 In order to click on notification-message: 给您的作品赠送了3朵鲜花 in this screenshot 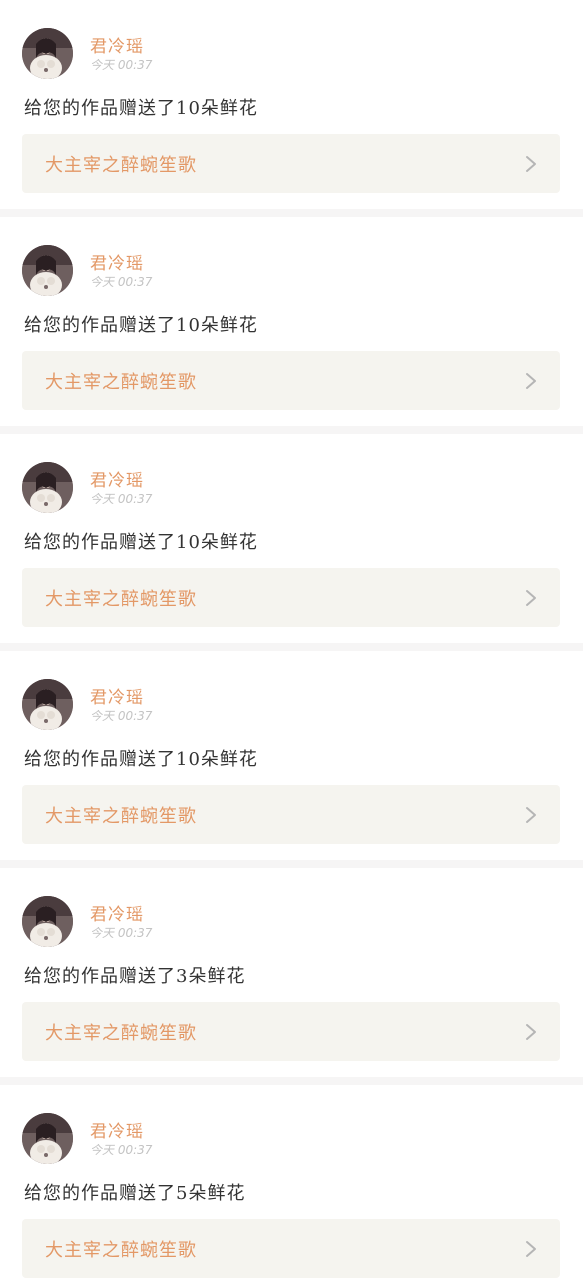, I will do `click(135, 976)`.